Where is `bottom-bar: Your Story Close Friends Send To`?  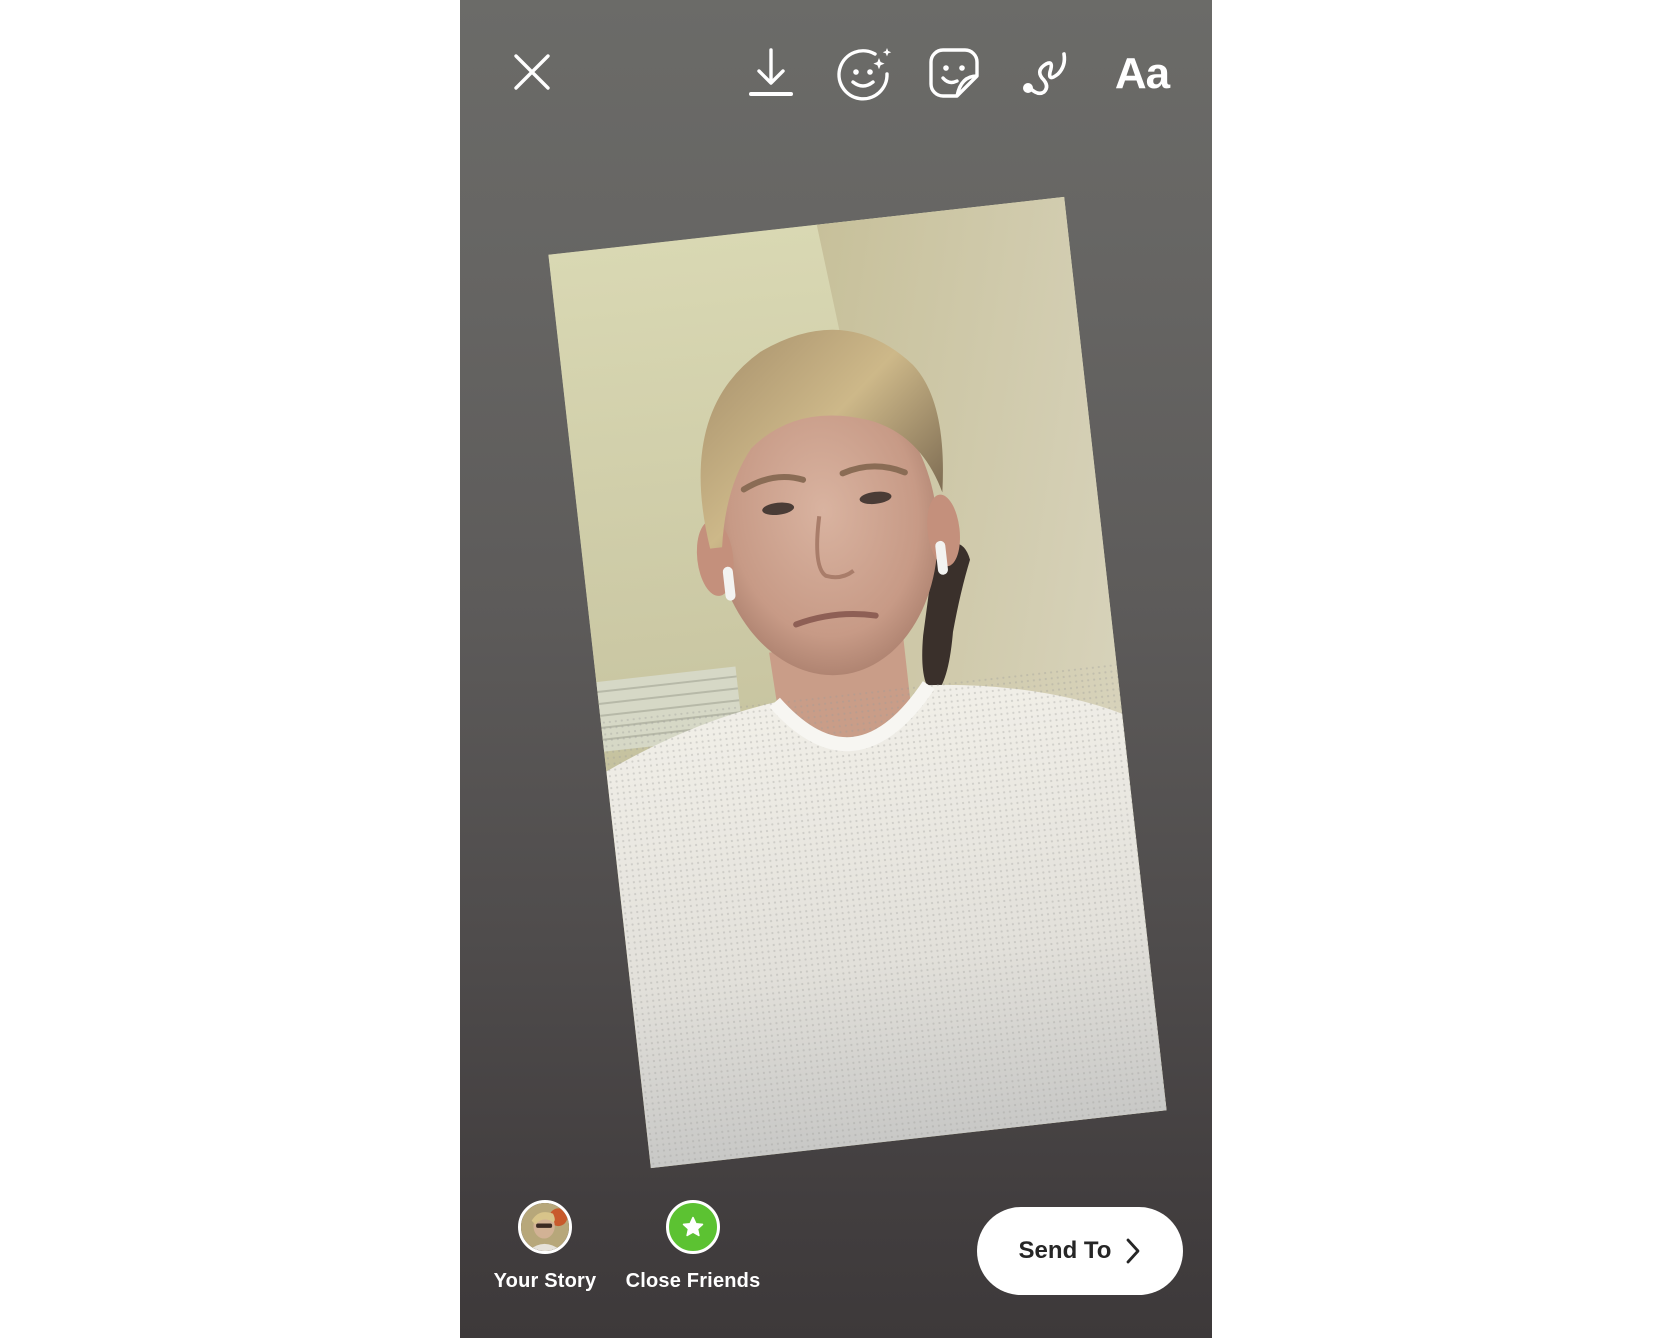
bottom-bar: Your Story Close Friends Send To is located at coordinates (836, 1259).